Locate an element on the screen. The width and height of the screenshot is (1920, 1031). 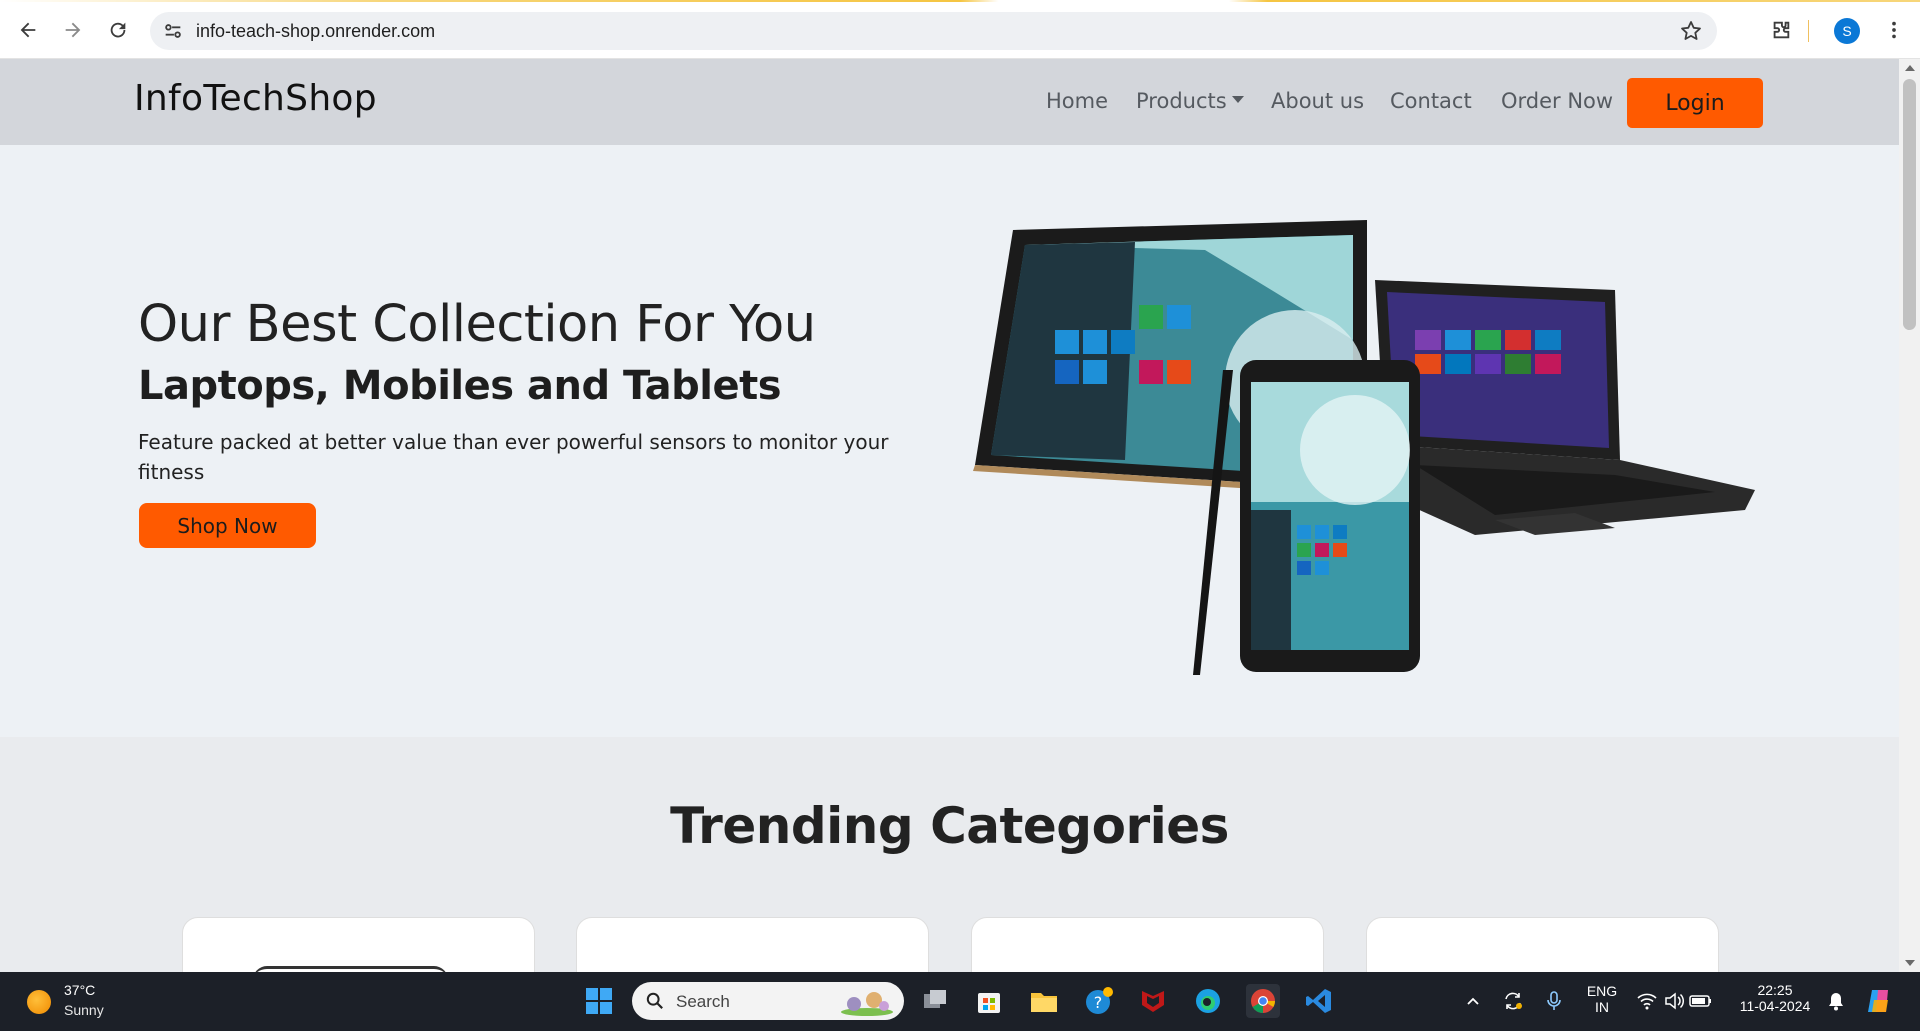
bookmark-star-icon is located at coordinates (1691, 31).